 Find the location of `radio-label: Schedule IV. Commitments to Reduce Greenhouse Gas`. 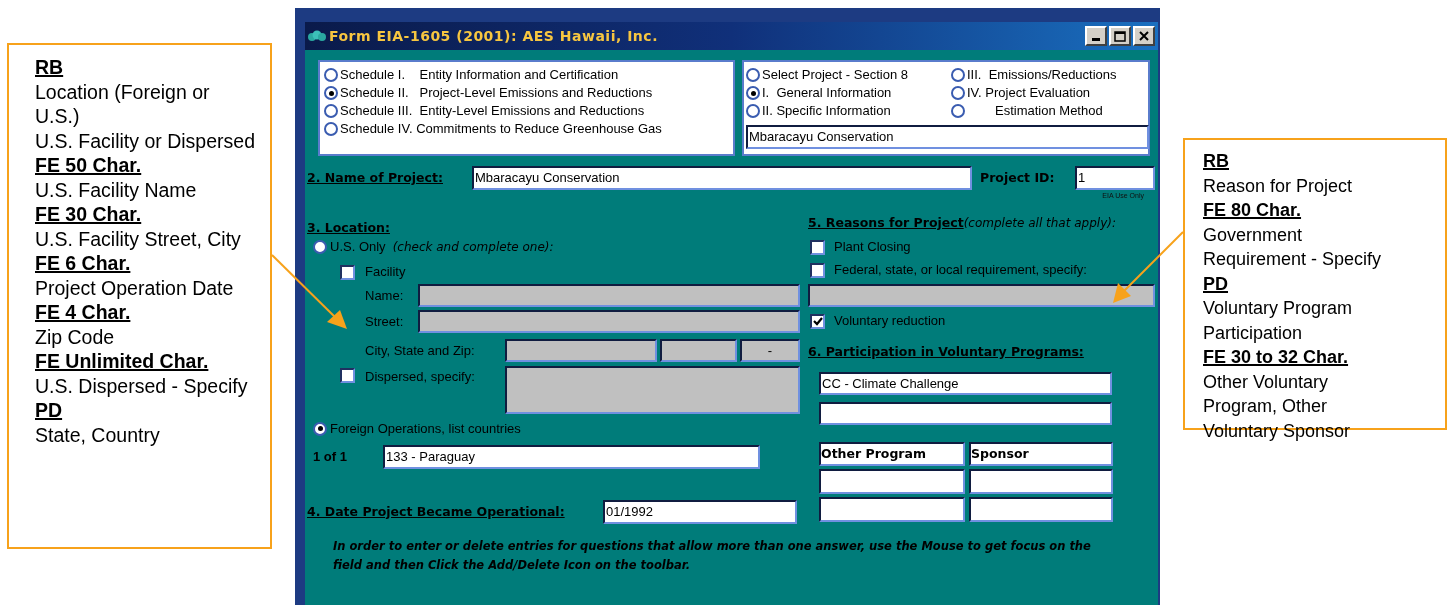

radio-label: Schedule IV. Commitments to Reduce Greenhouse Gas is located at coordinates (501, 129).